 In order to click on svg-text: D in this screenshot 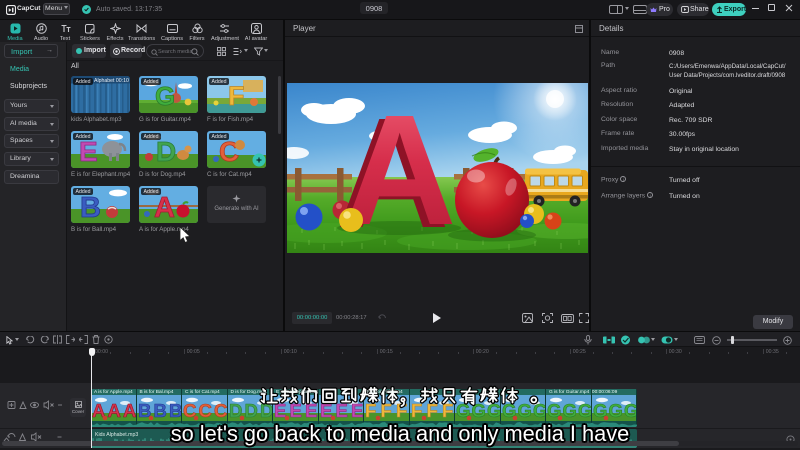, I will do `click(166, 151)`.